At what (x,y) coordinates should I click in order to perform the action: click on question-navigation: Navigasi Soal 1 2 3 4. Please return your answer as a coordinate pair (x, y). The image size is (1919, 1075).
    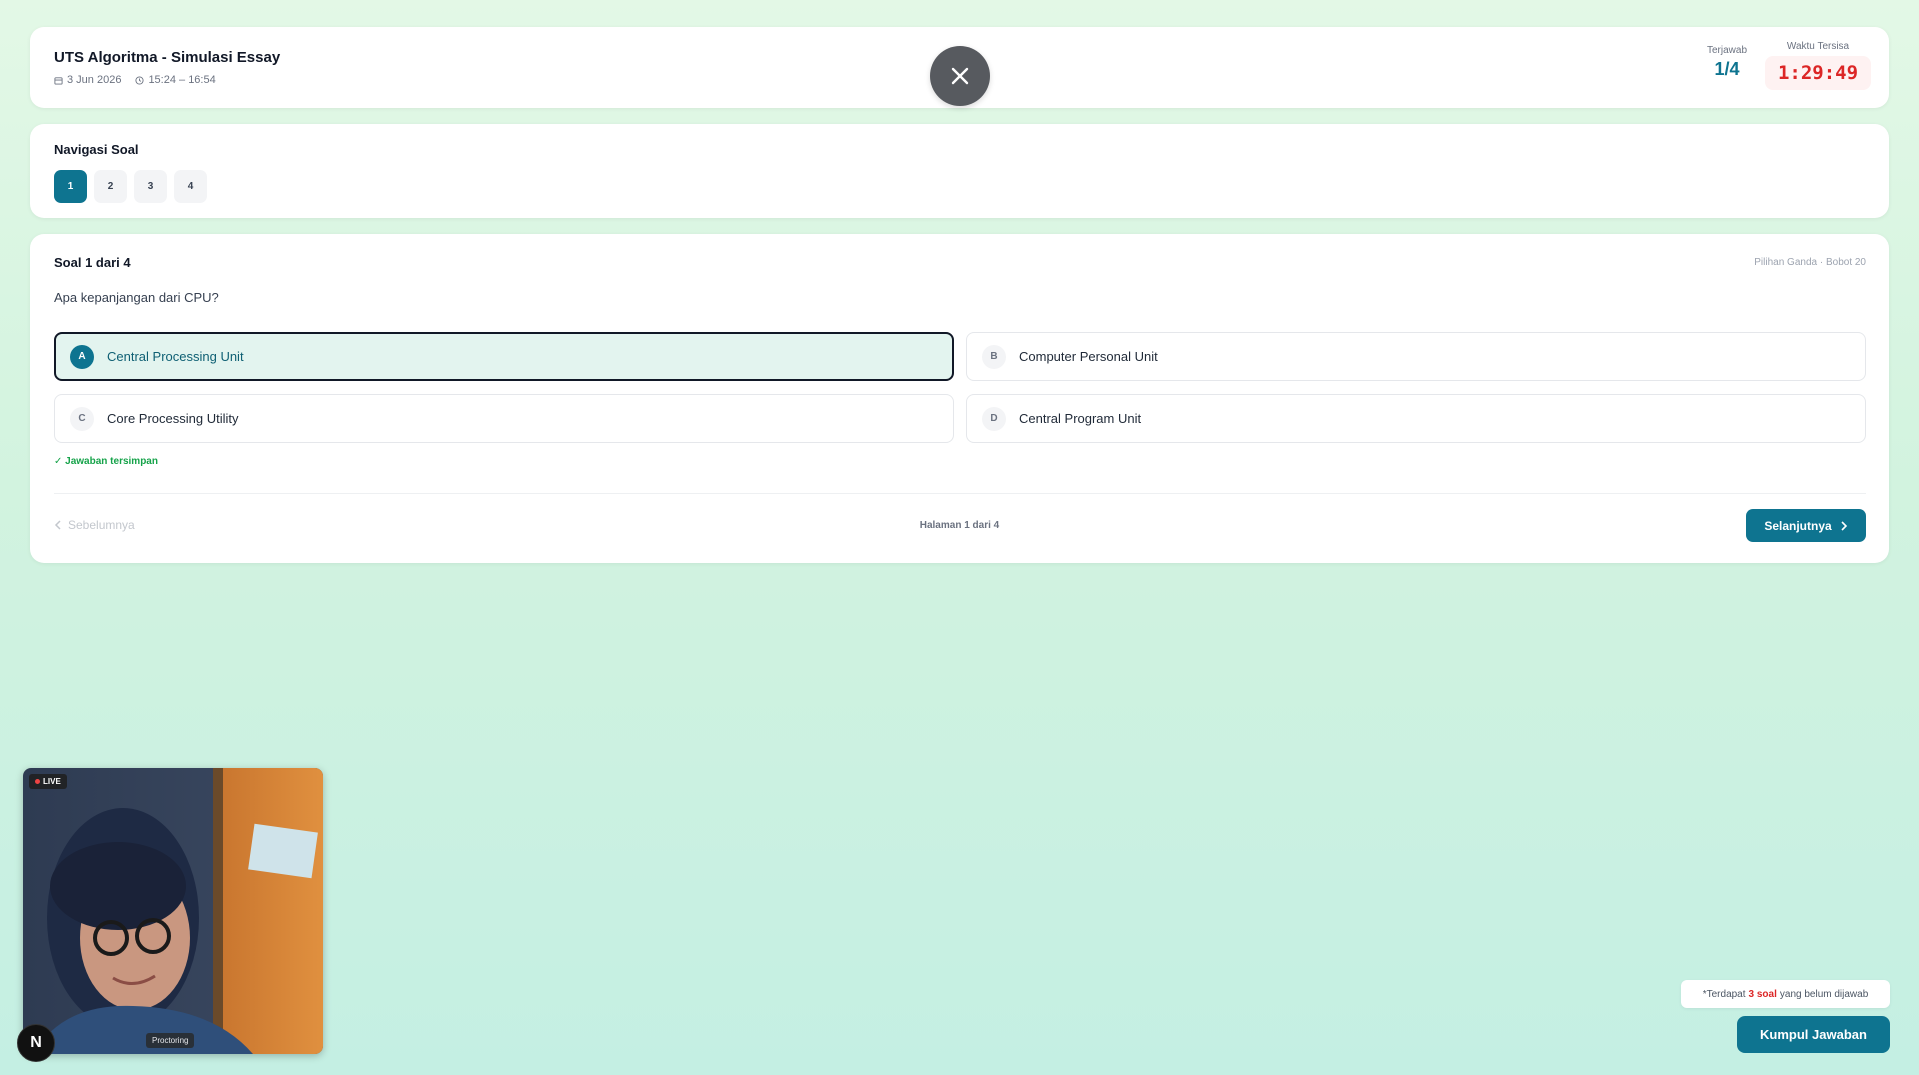
    Looking at the image, I should click on (959, 171).